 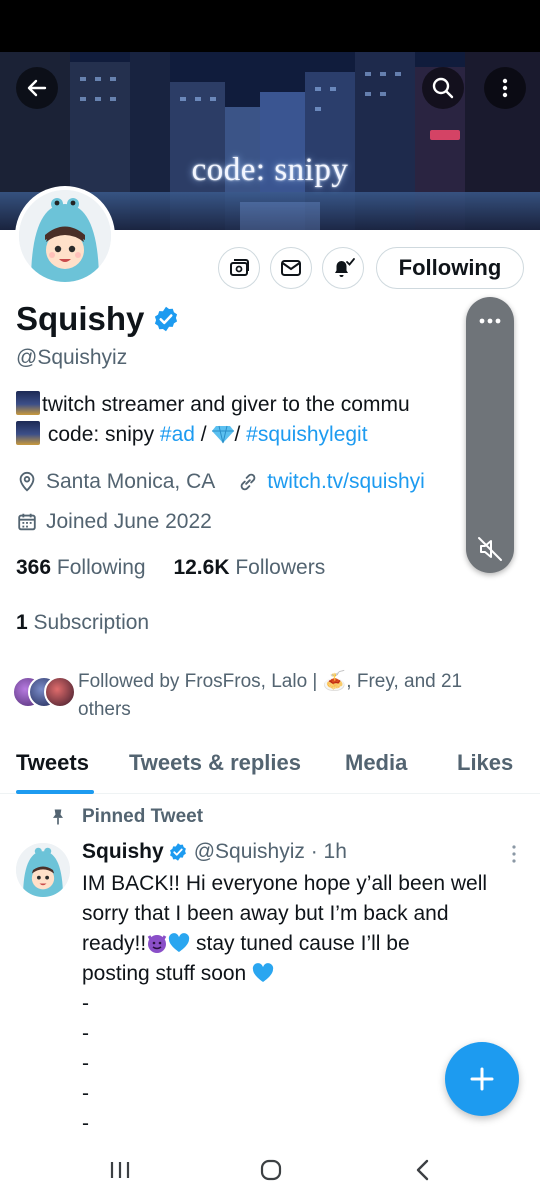 I want to click on bio-line1: twitch streamer and giver to the commu, so click(x=226, y=404).